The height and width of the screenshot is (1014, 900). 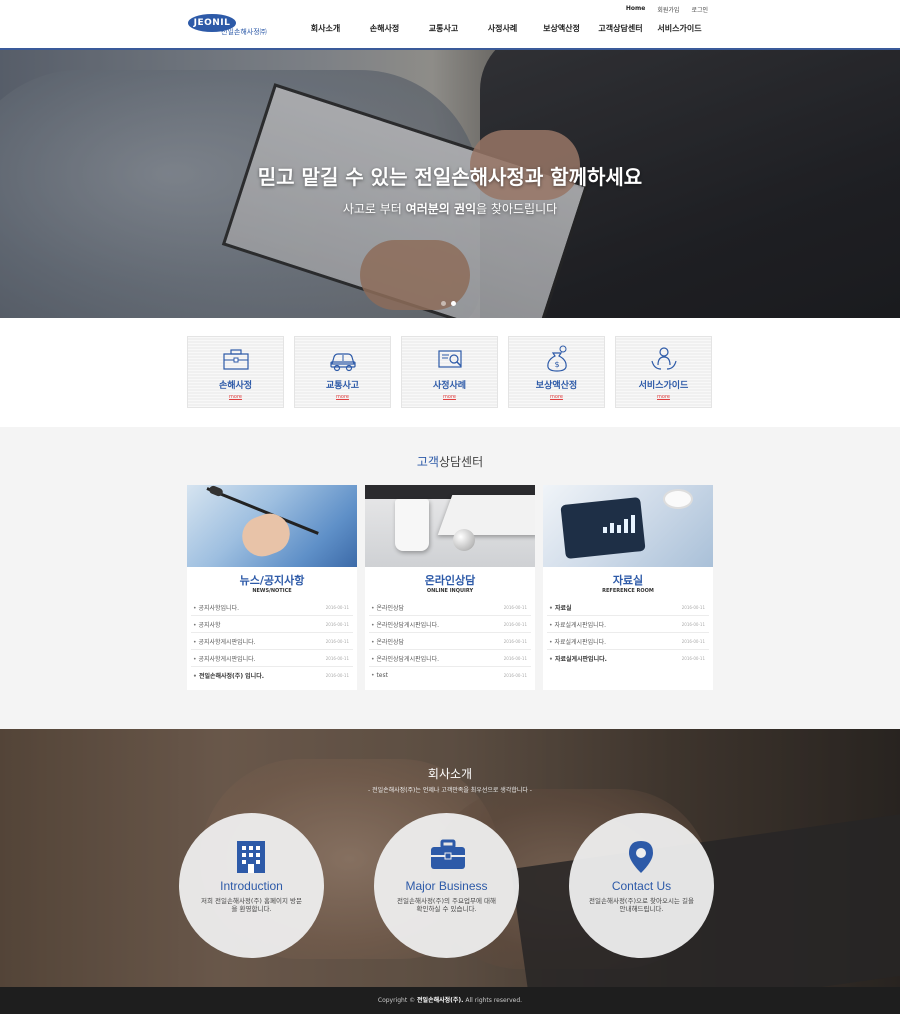 What do you see at coordinates (663, 386) in the screenshot?
I see `quick-item-label: 서비스가이드` at bounding box center [663, 386].